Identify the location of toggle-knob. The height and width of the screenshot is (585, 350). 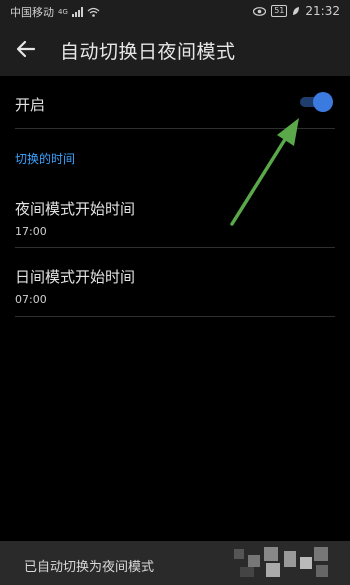
(323, 102).